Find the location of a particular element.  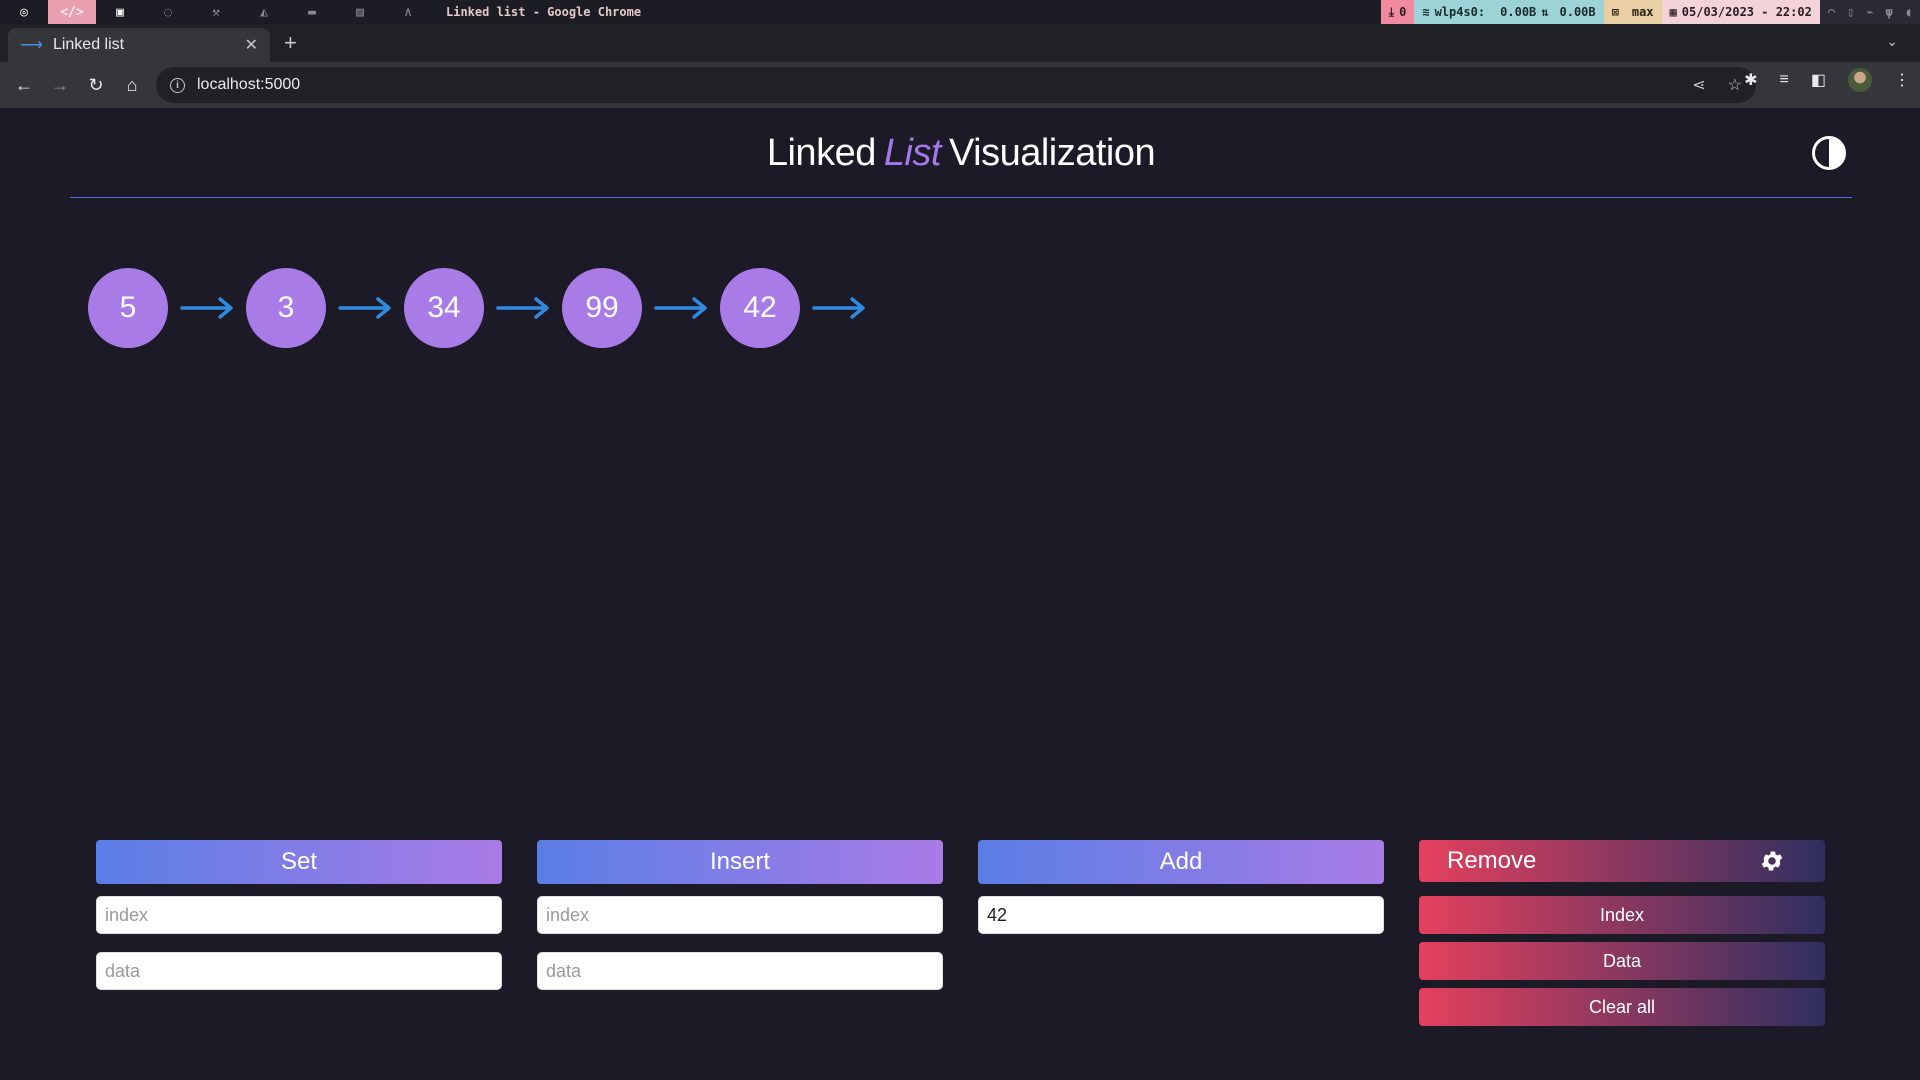

list-node: 5 is located at coordinates (128, 308).